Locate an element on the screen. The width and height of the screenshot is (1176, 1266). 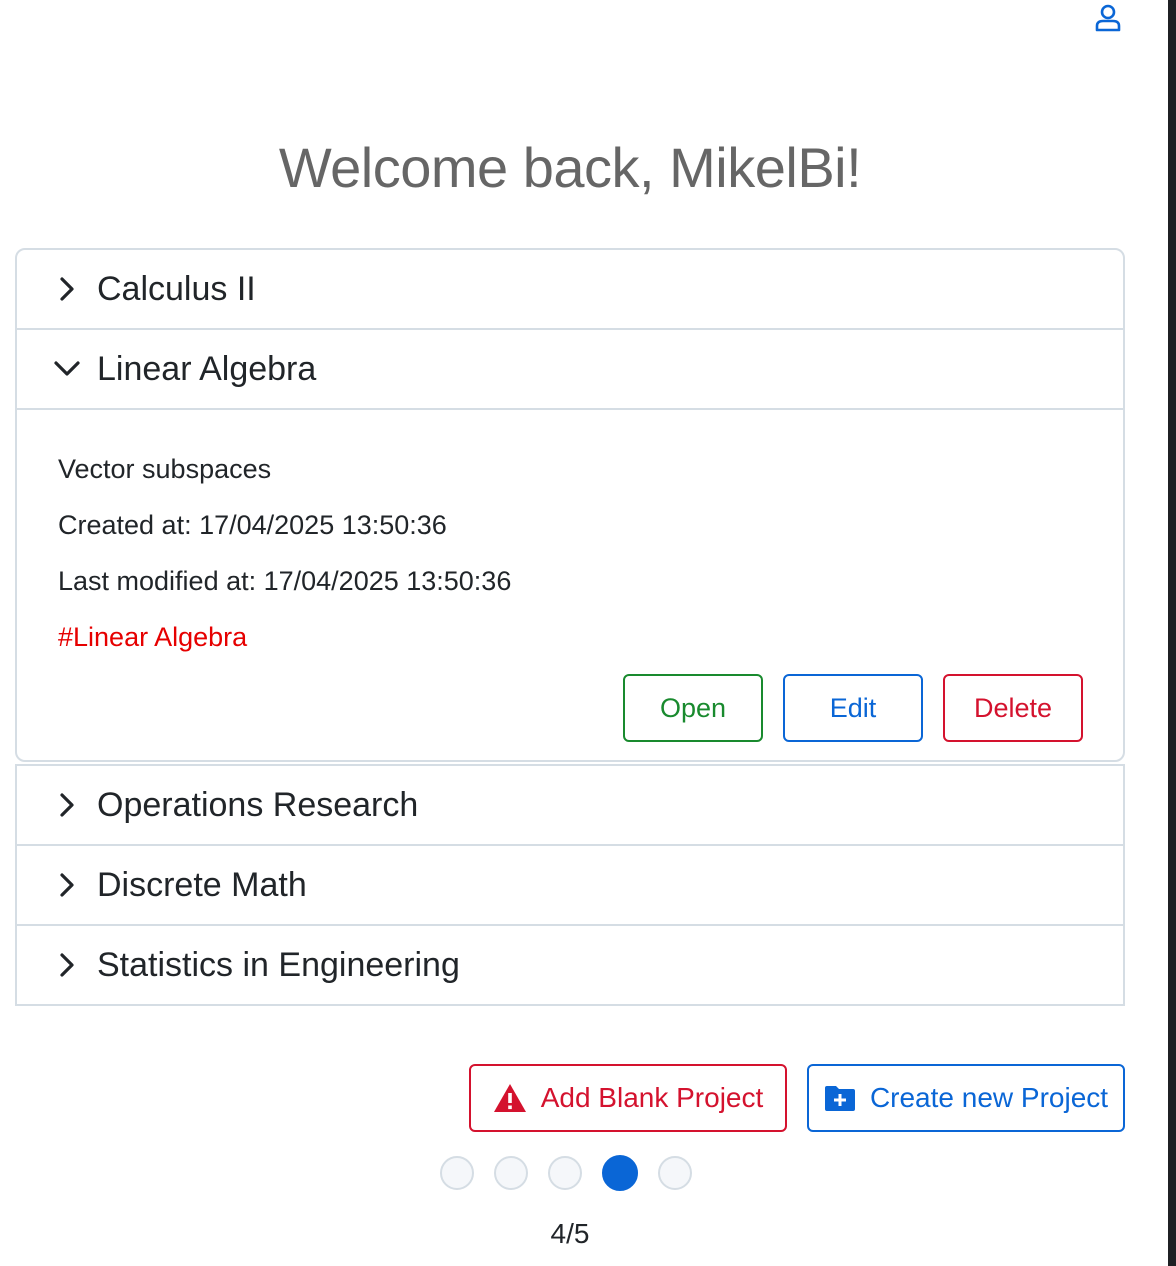
project-item: Discrete Math is located at coordinates (570, 885).